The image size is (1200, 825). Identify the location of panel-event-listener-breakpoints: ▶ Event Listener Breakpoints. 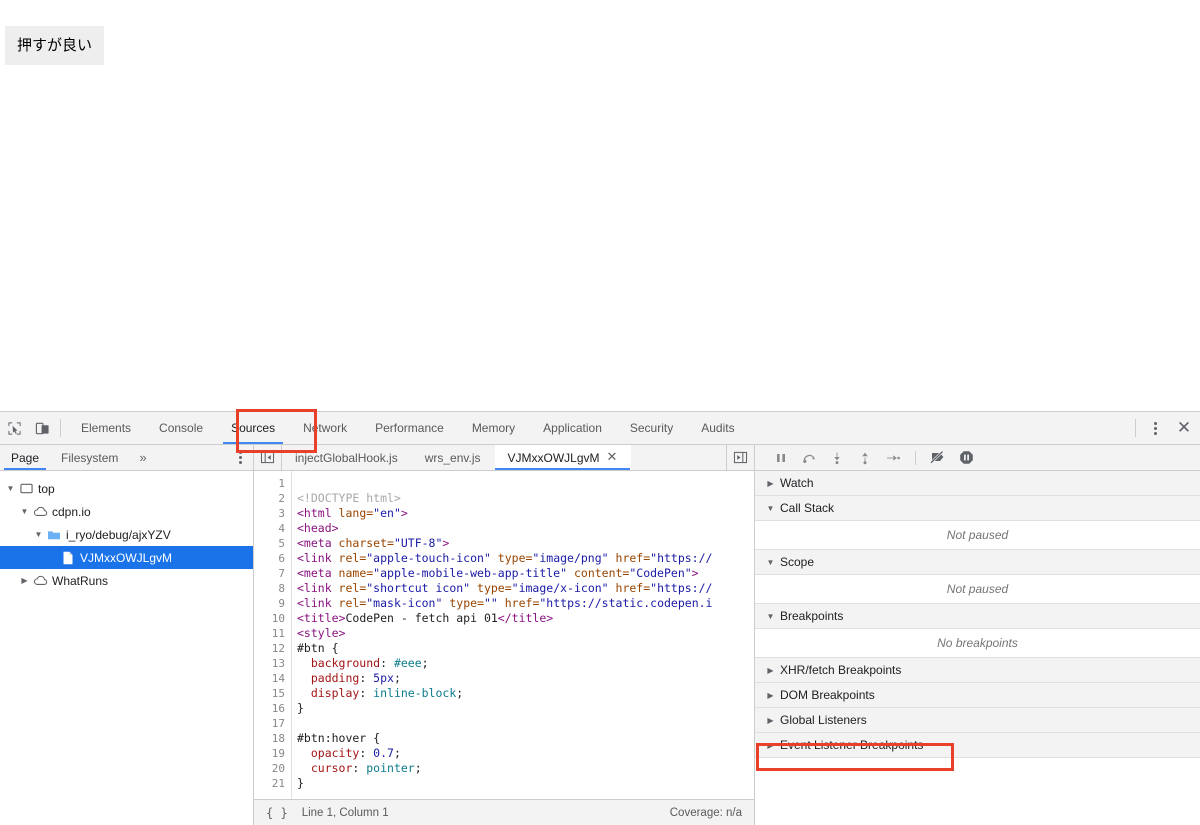
(977, 745).